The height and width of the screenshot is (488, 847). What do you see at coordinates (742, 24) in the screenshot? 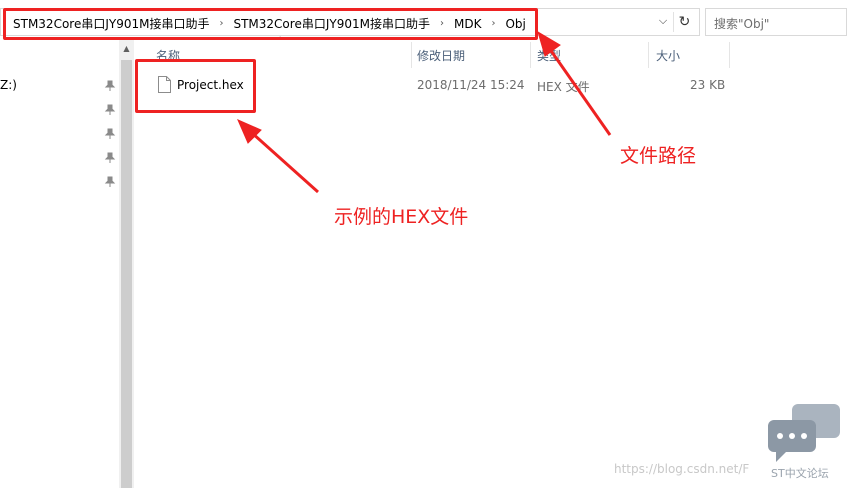
I see `search-placeholder: 搜索"Obj"` at bounding box center [742, 24].